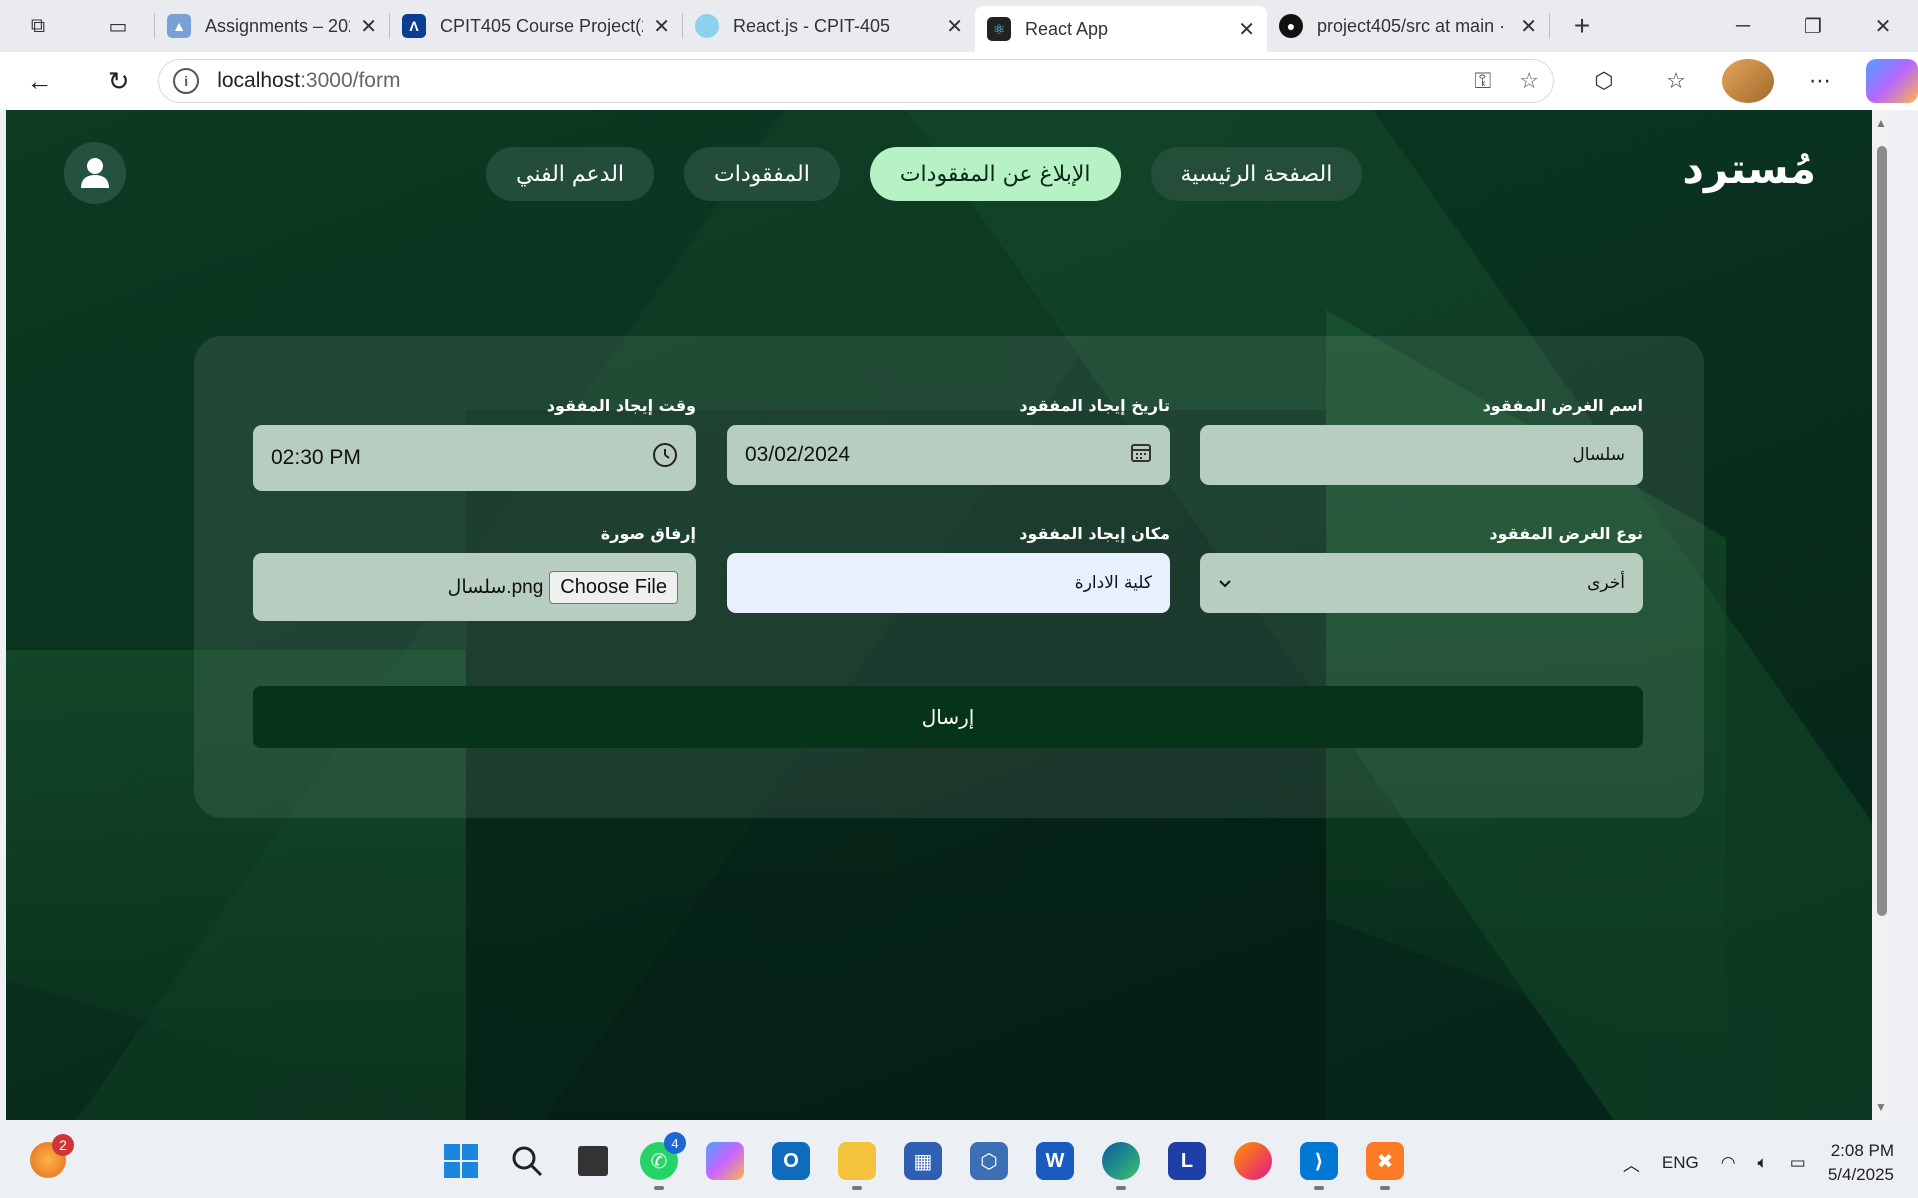 This screenshot has width=1918, height=1198. Describe the element at coordinates (798, 454) in the screenshot. I see `date-value: 03/02/2024` at that location.